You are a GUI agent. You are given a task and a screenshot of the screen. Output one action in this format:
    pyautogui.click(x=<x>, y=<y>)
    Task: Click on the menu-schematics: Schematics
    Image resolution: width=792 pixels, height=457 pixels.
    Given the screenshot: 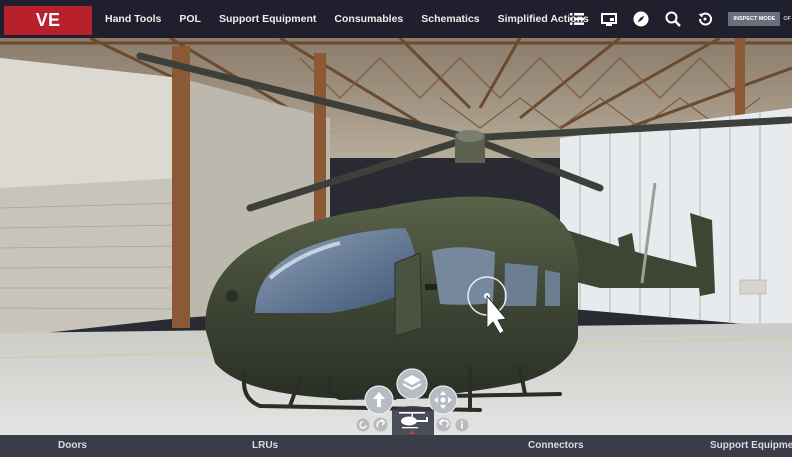 What is the action you would take?
    pyautogui.click(x=450, y=19)
    